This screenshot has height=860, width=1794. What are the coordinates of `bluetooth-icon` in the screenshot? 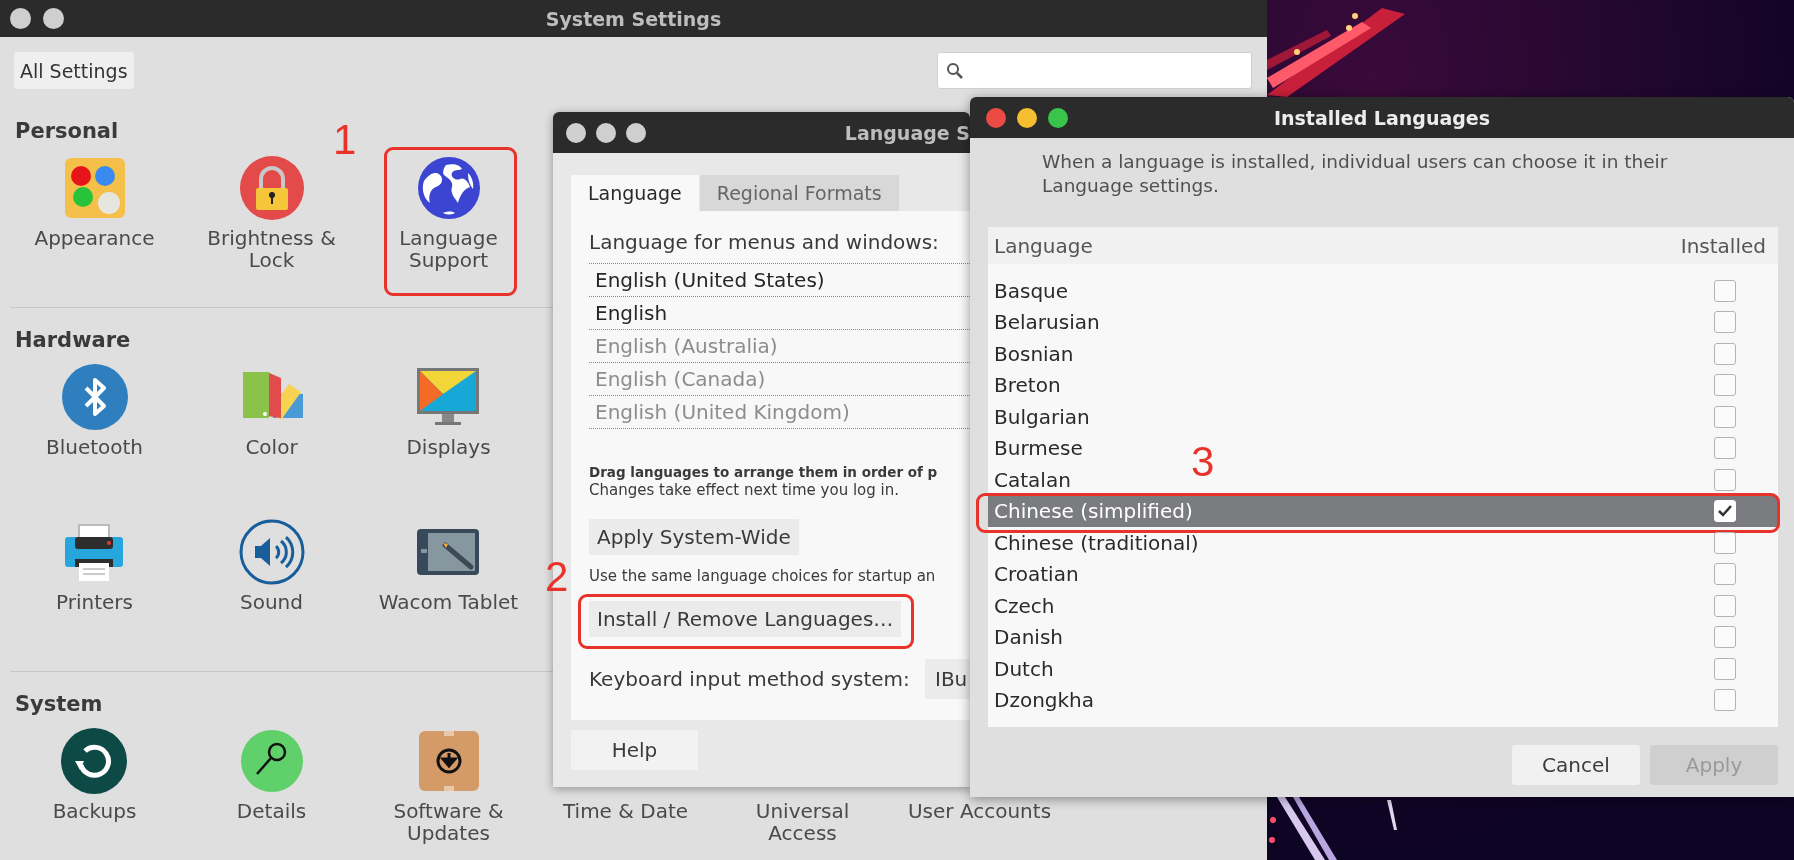 It's located at (94, 397).